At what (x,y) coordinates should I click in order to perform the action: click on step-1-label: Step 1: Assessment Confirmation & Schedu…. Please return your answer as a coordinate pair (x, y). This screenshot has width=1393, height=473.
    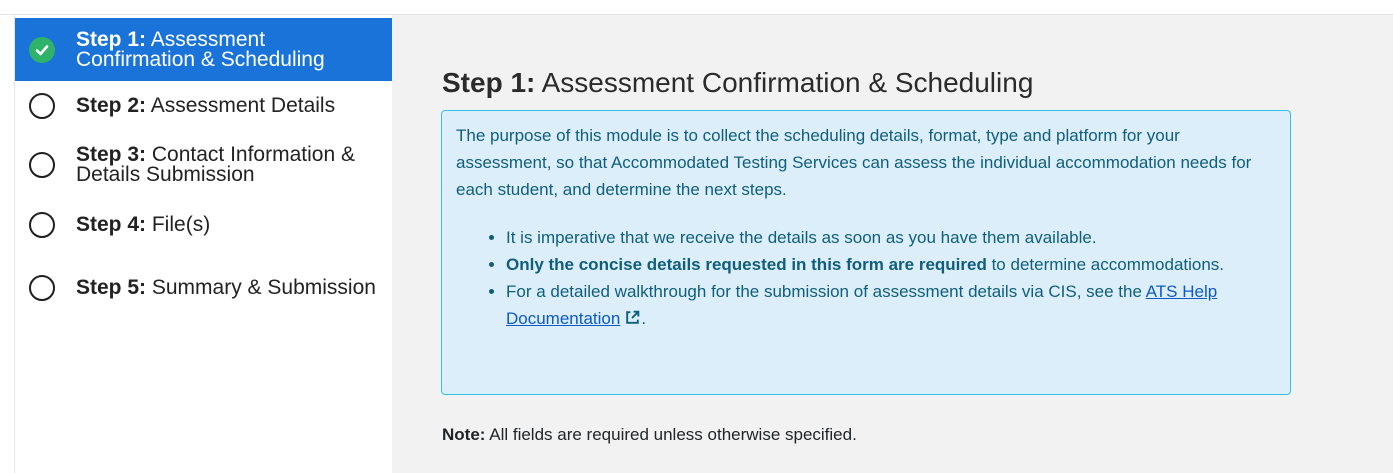
    Looking at the image, I should click on (200, 49).